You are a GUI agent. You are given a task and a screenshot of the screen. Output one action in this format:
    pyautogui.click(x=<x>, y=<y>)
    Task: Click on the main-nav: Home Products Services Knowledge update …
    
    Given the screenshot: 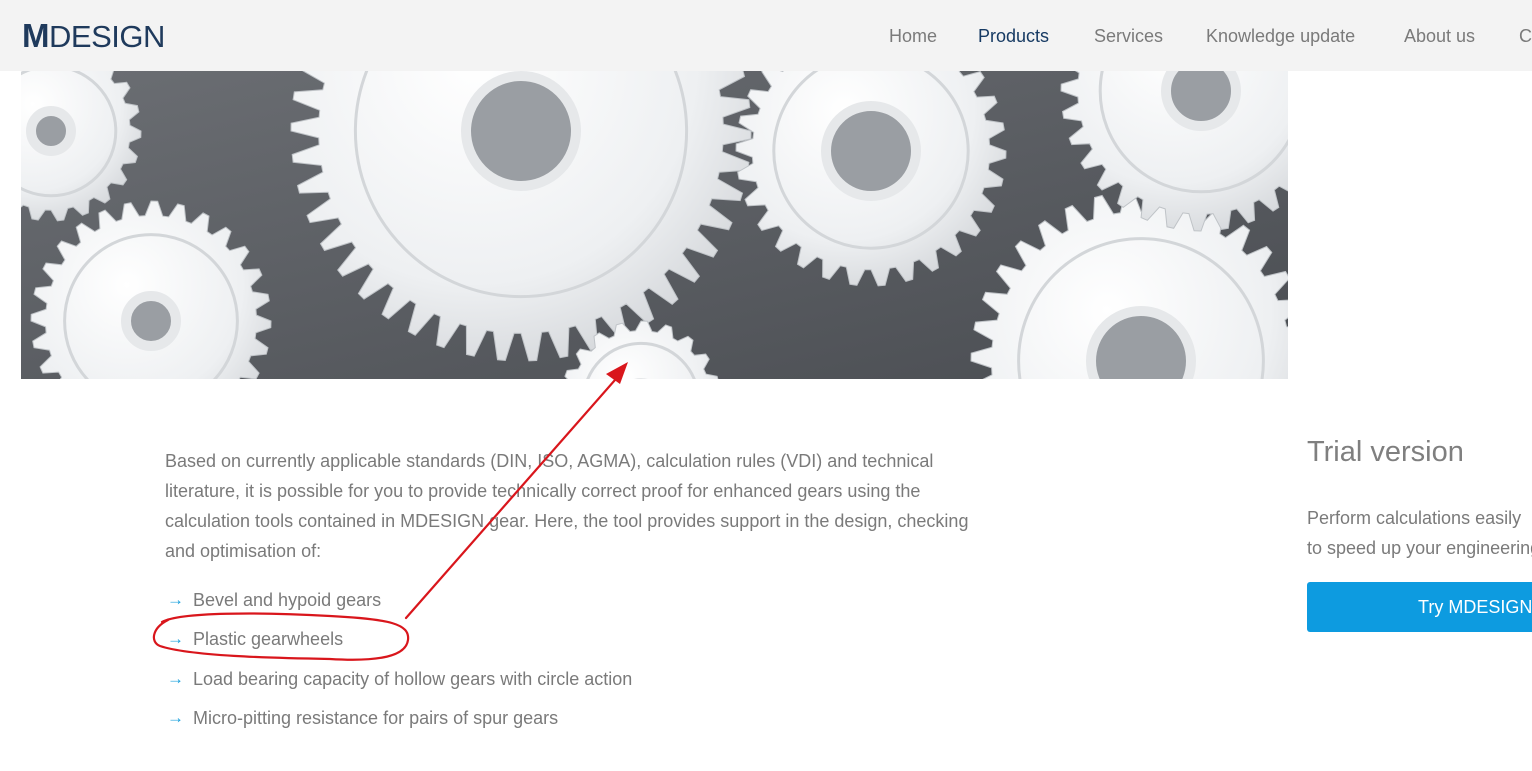 What is the action you would take?
    pyautogui.click(x=766, y=36)
    